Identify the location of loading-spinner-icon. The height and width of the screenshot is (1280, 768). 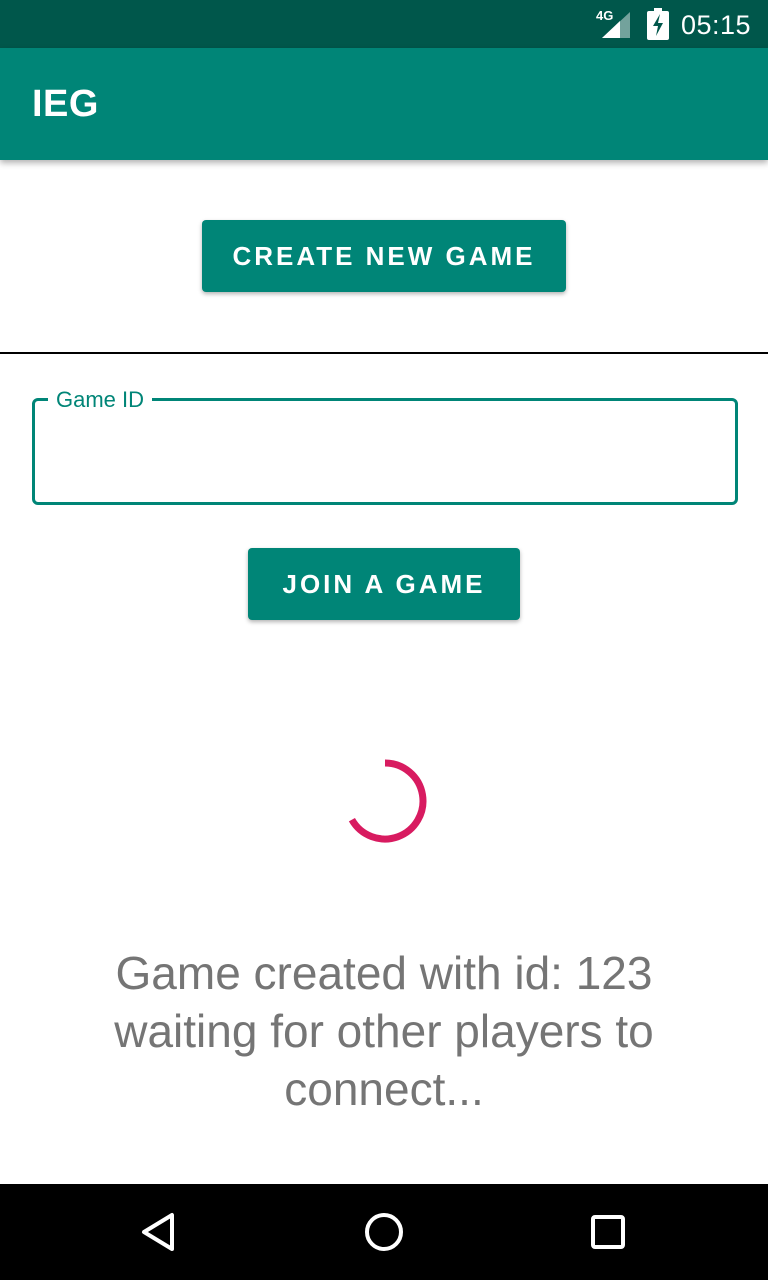
(387, 801).